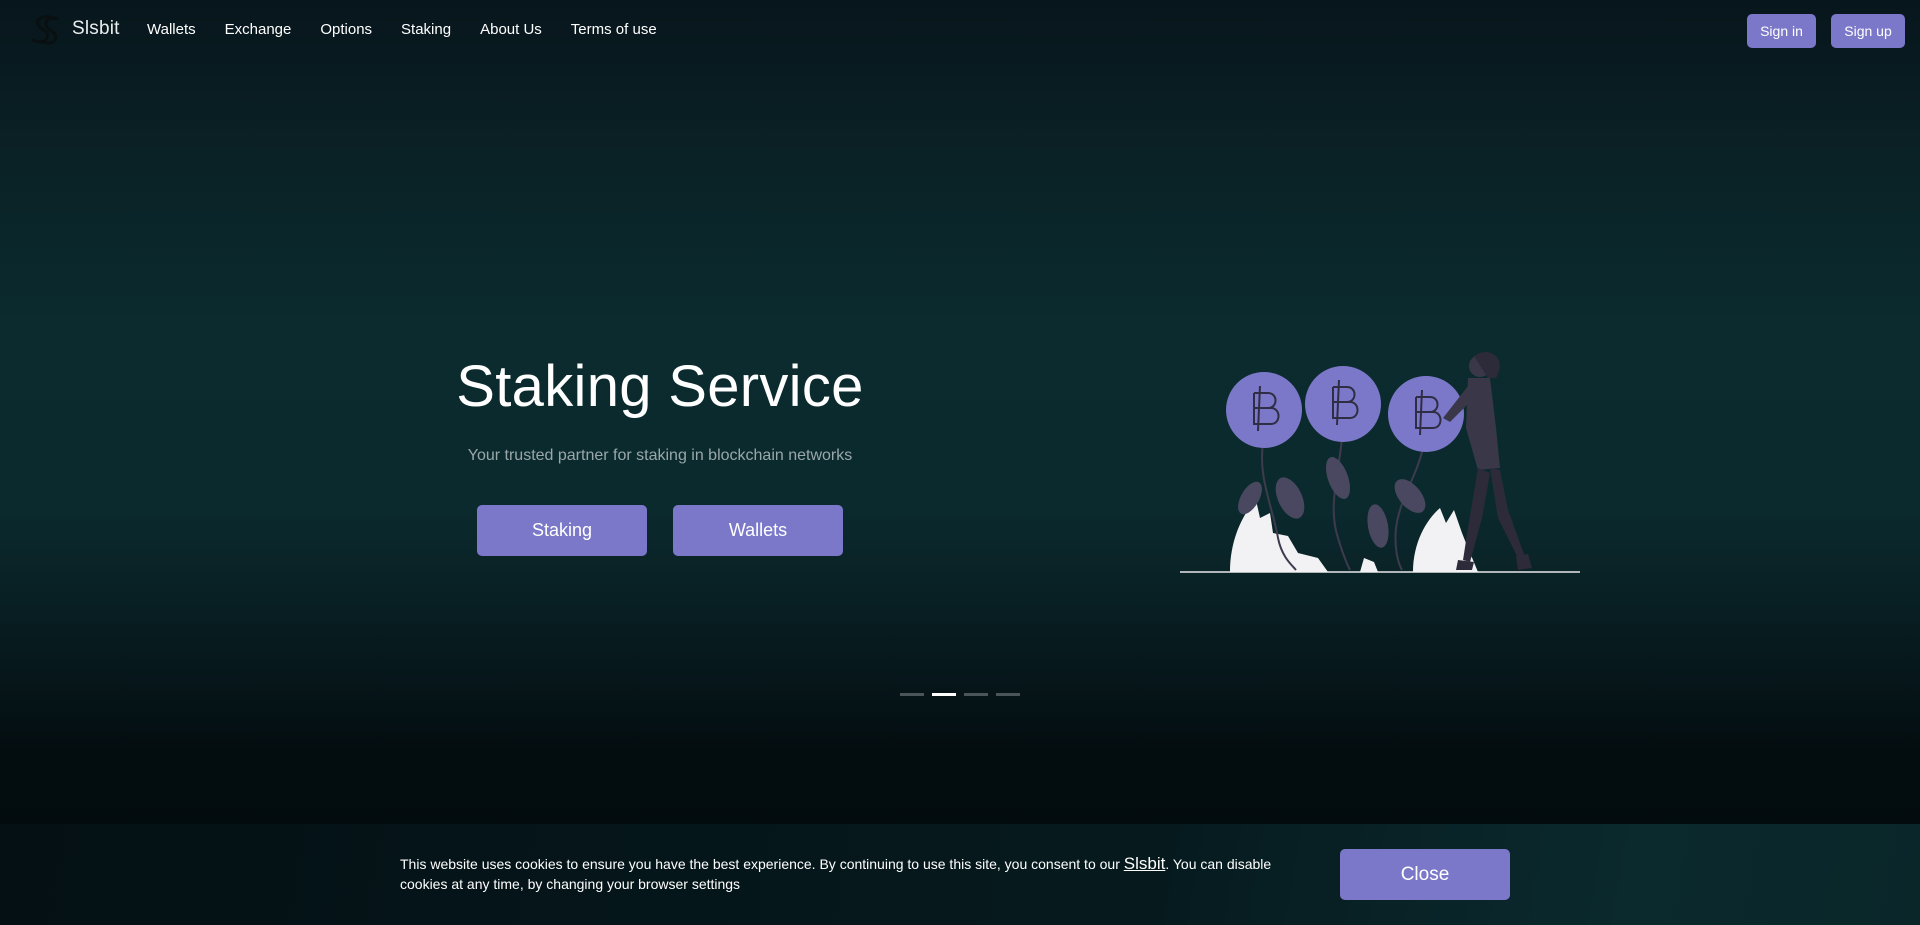 This screenshot has height=925, width=1920. What do you see at coordinates (96, 28) in the screenshot?
I see `brand-name: Slsbit` at bounding box center [96, 28].